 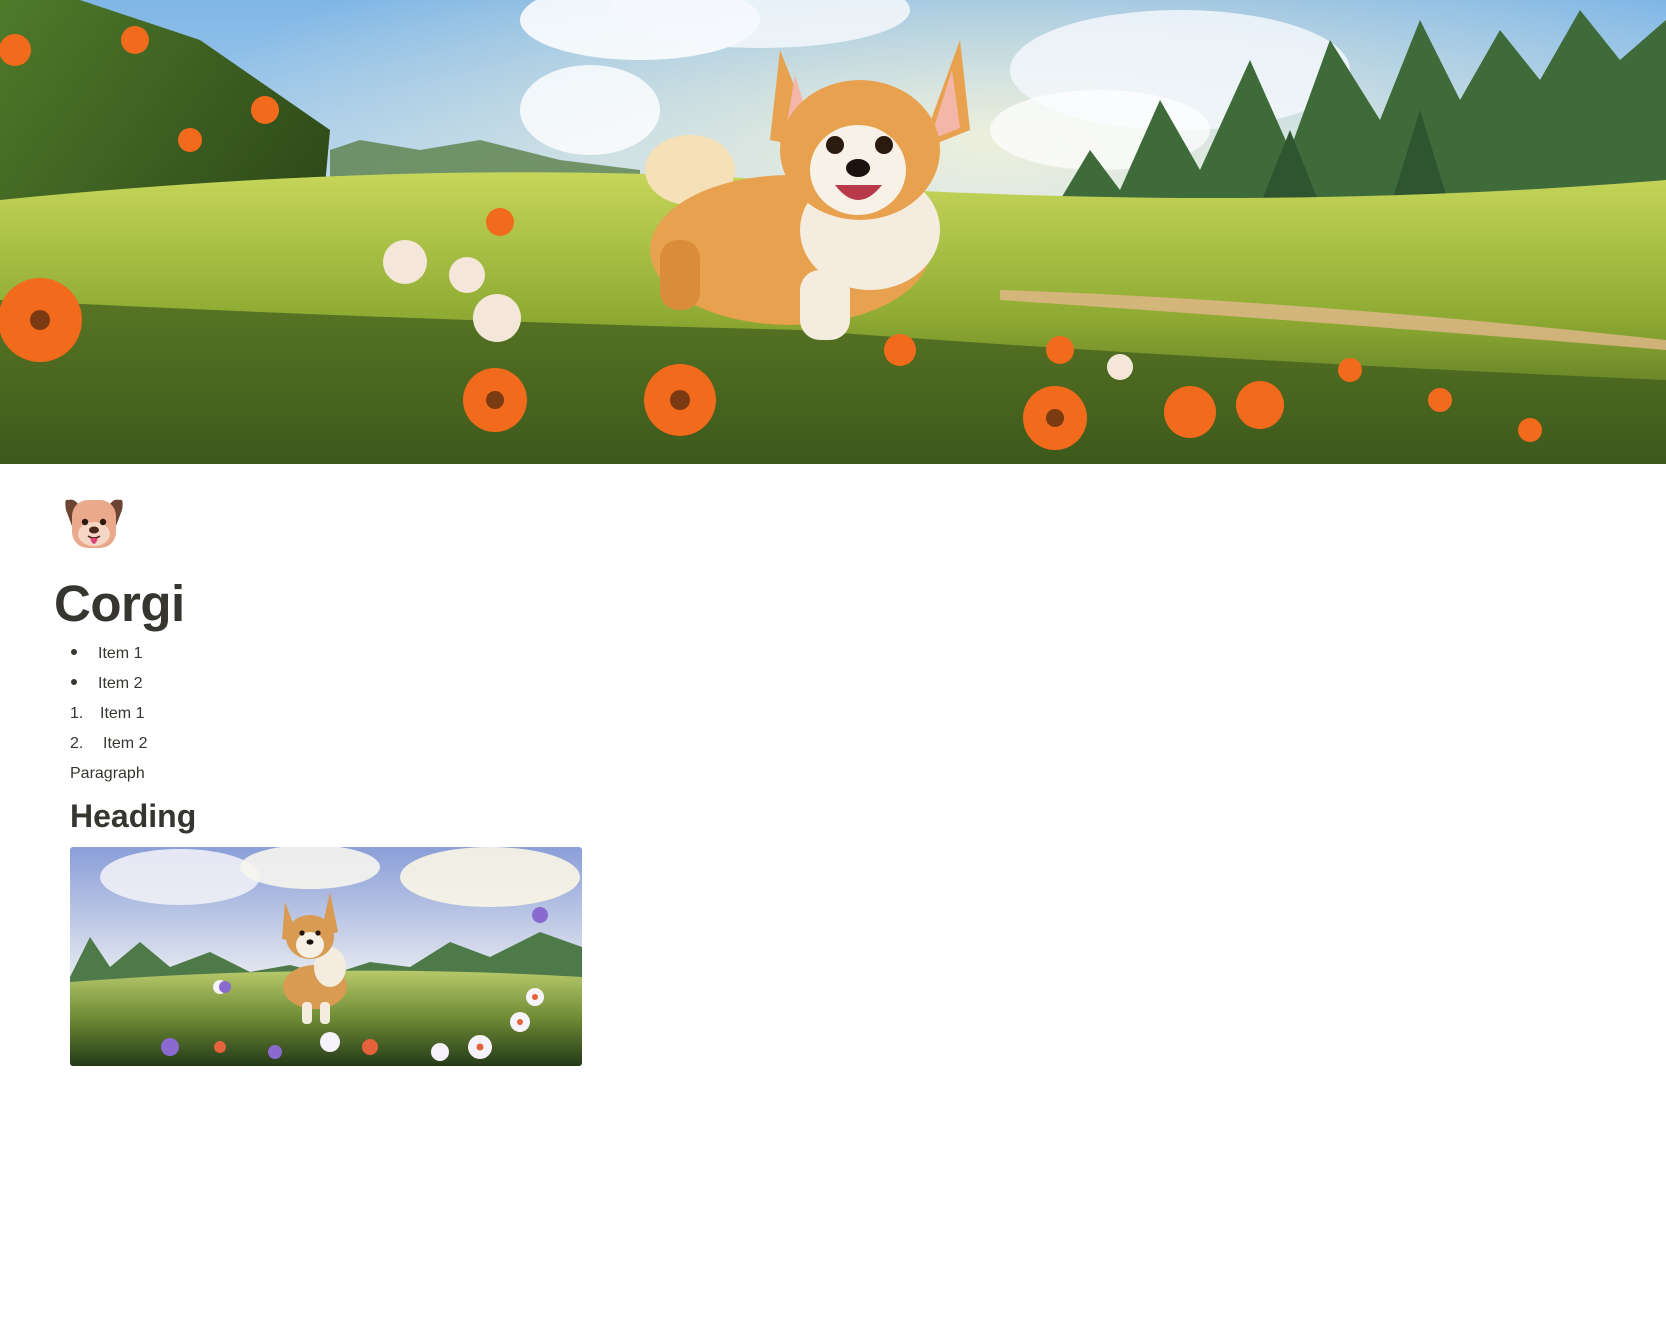 I want to click on image-block, so click(x=326, y=956).